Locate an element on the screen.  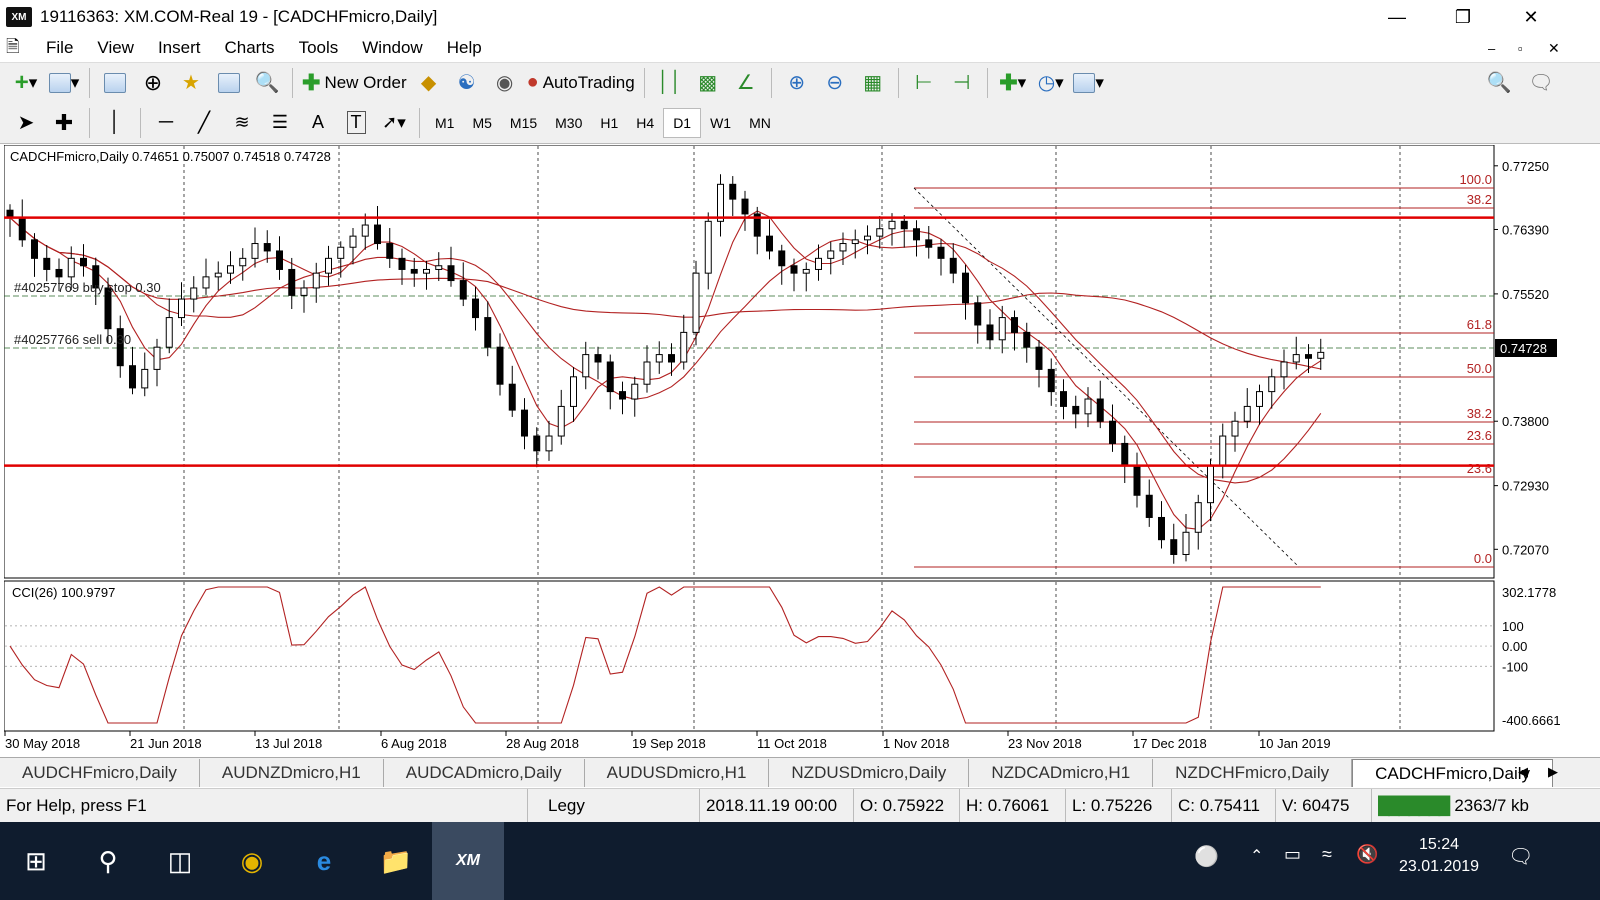
periods-button: ◷ ▾ is located at coordinates (1051, 83).